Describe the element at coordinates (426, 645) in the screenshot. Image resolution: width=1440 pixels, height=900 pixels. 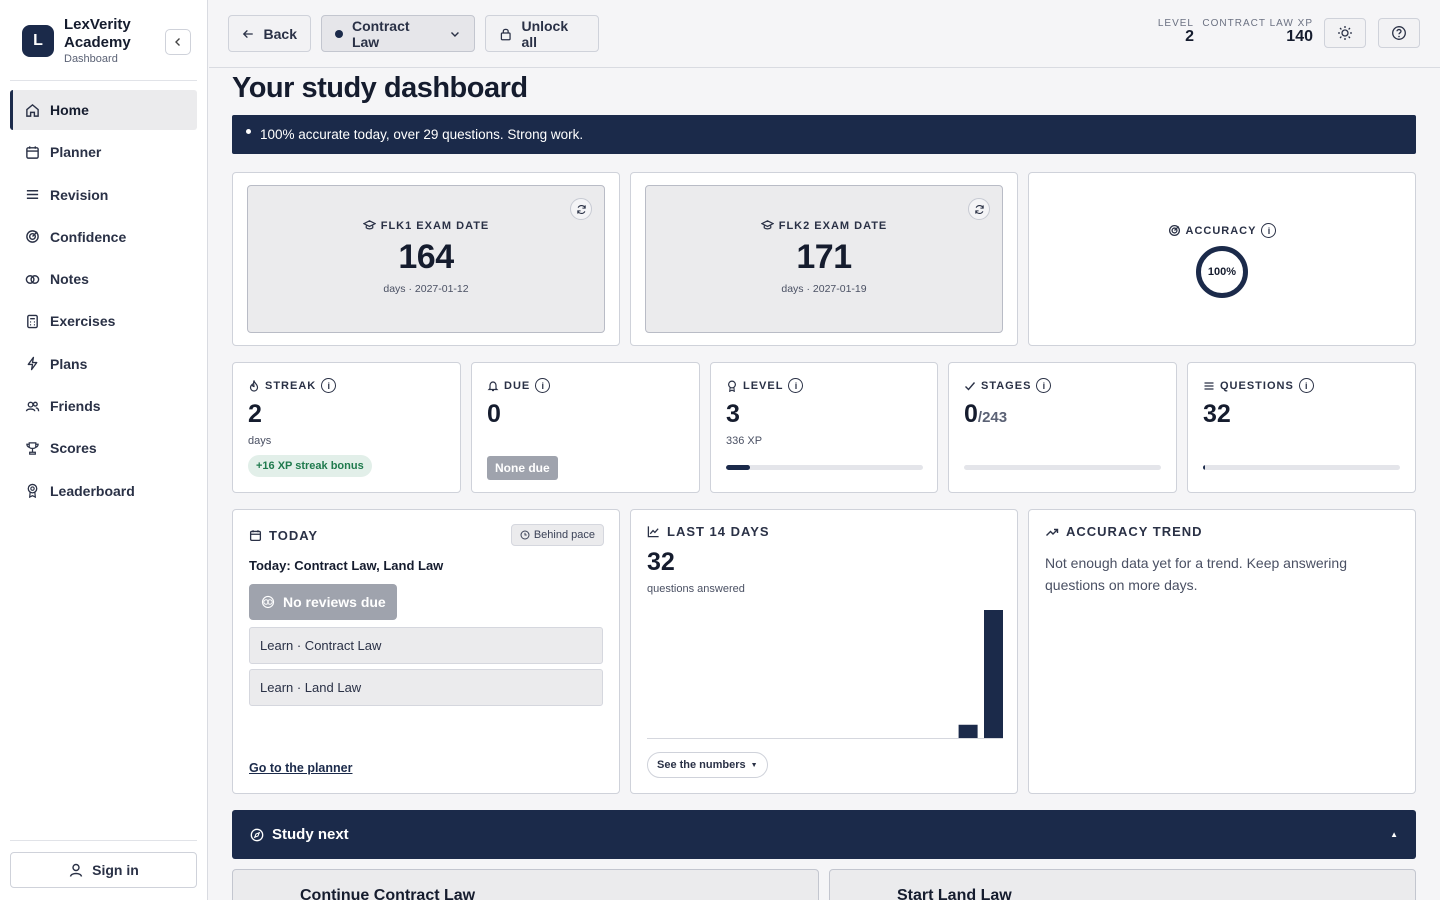
I see `task-item: Learn · Contract Law` at that location.